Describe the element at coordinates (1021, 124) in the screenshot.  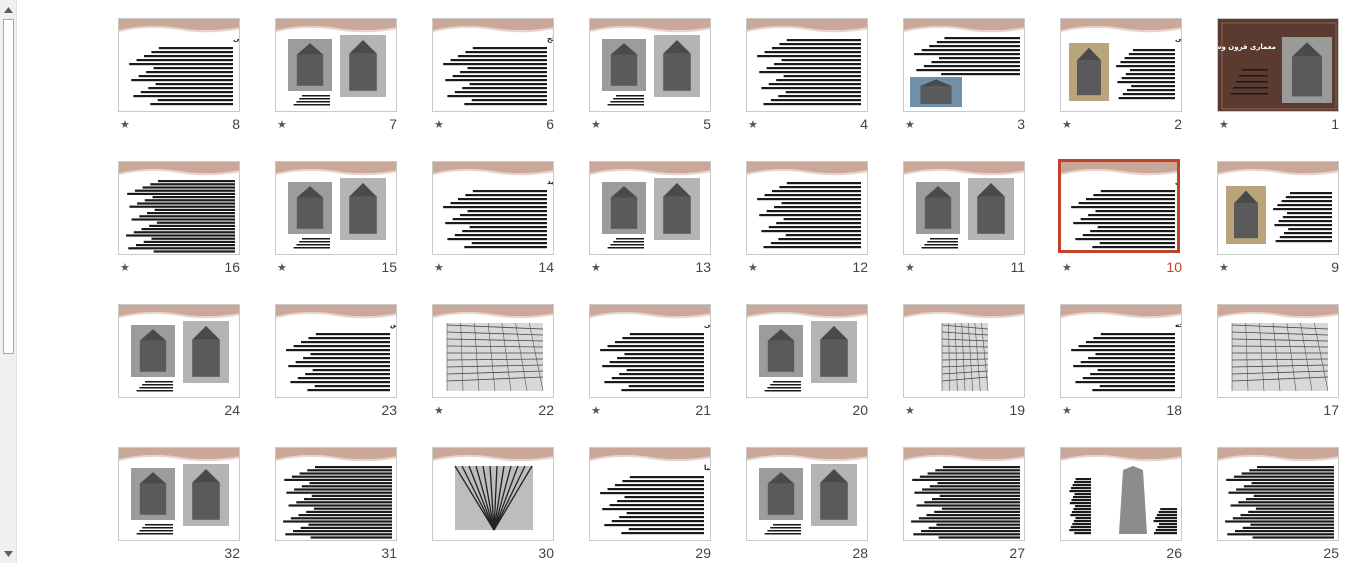
I see `slide-number: 3` at that location.